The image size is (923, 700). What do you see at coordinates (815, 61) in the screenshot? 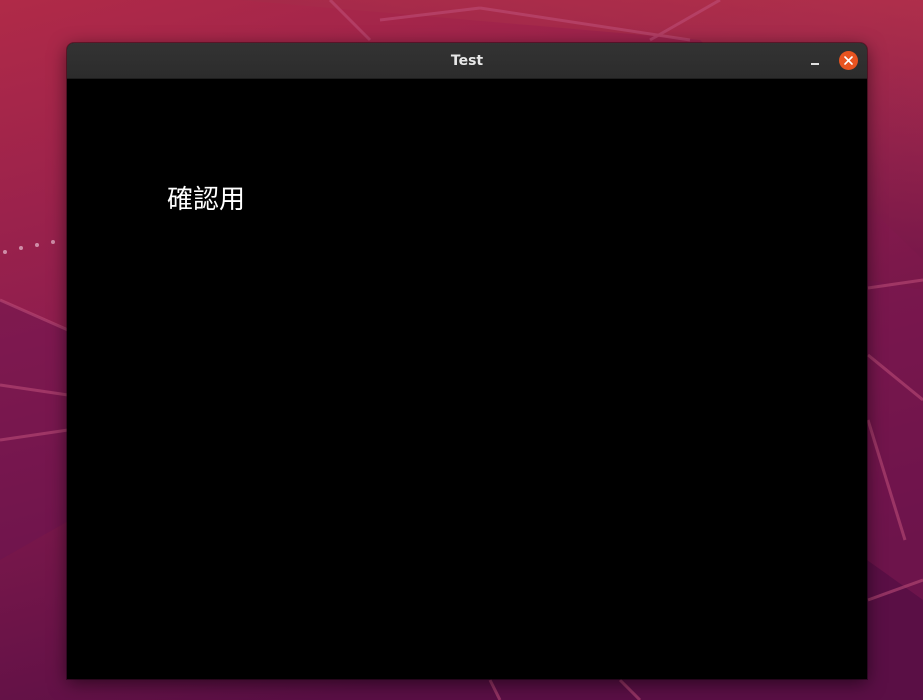
I see `minimize-button` at bounding box center [815, 61].